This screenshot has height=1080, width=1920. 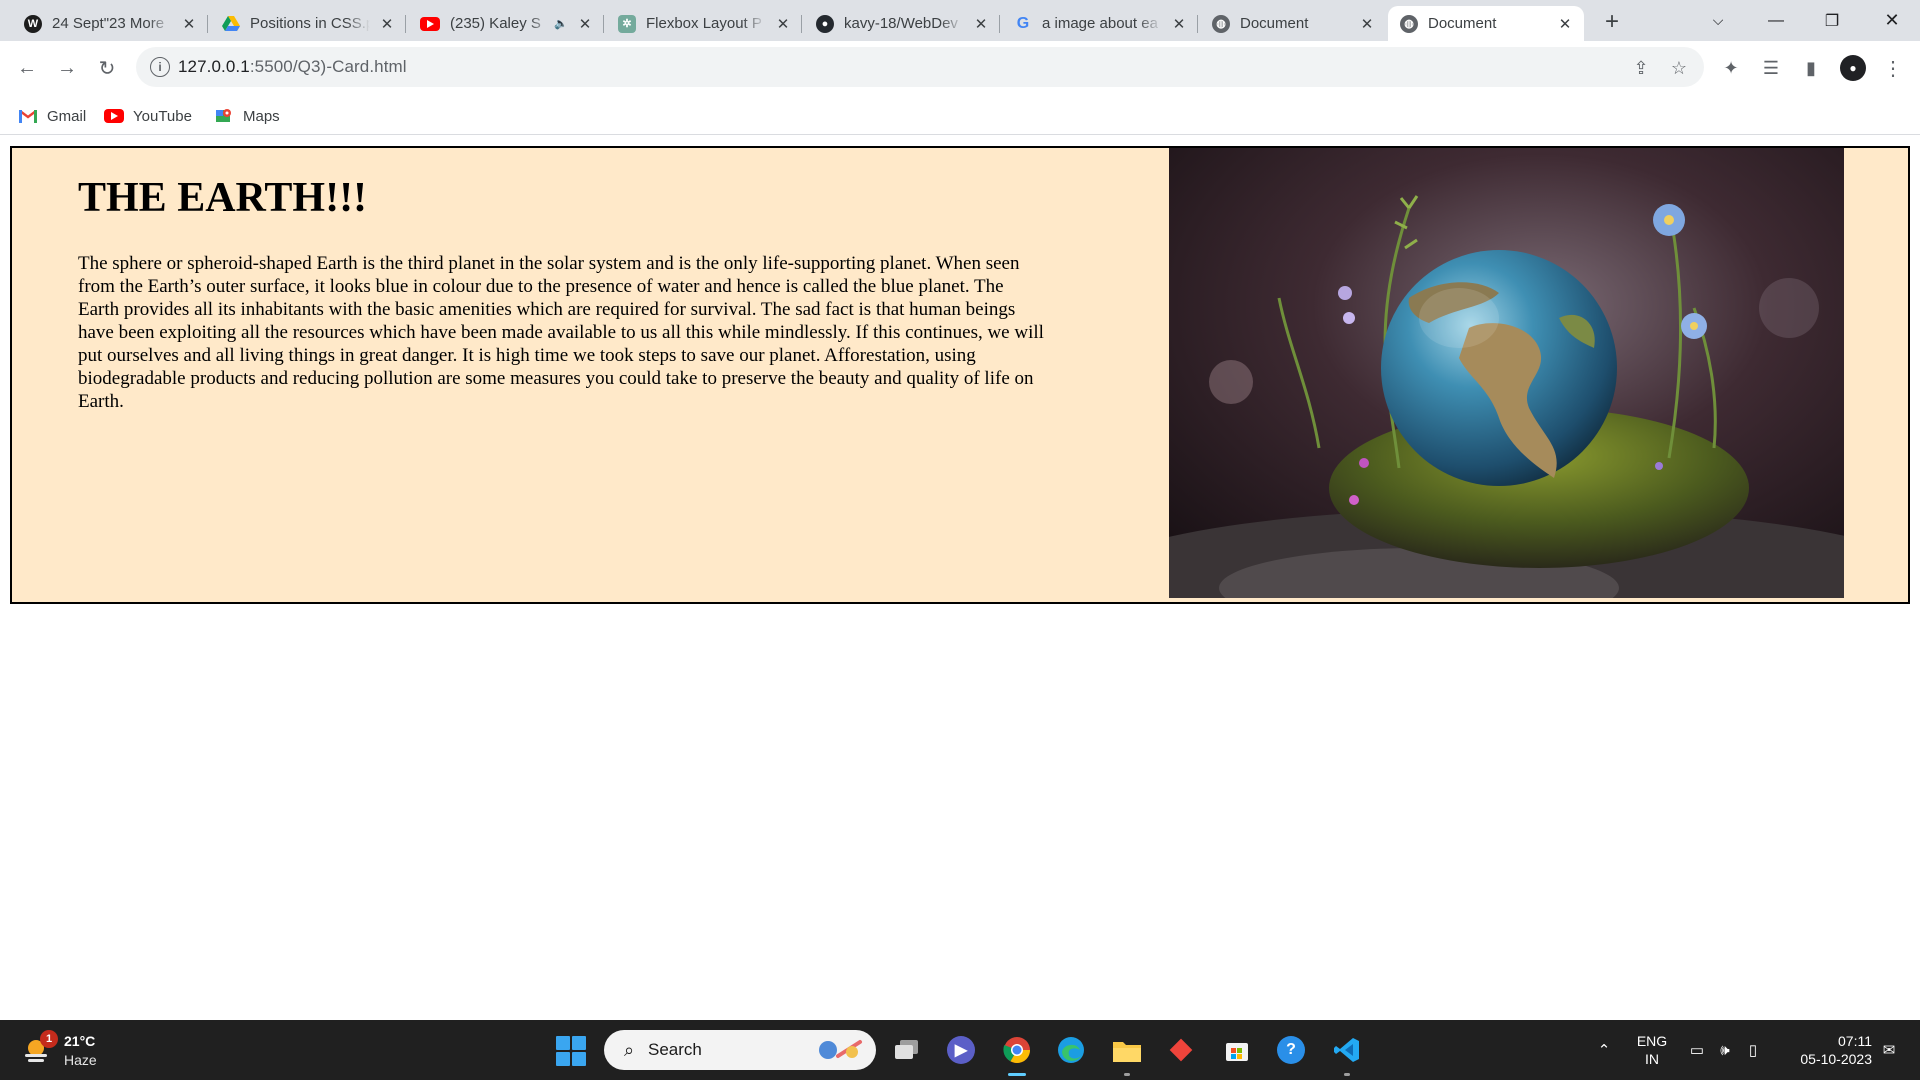 What do you see at coordinates (1753, 1050) in the screenshot?
I see `battery-icon: ▯` at bounding box center [1753, 1050].